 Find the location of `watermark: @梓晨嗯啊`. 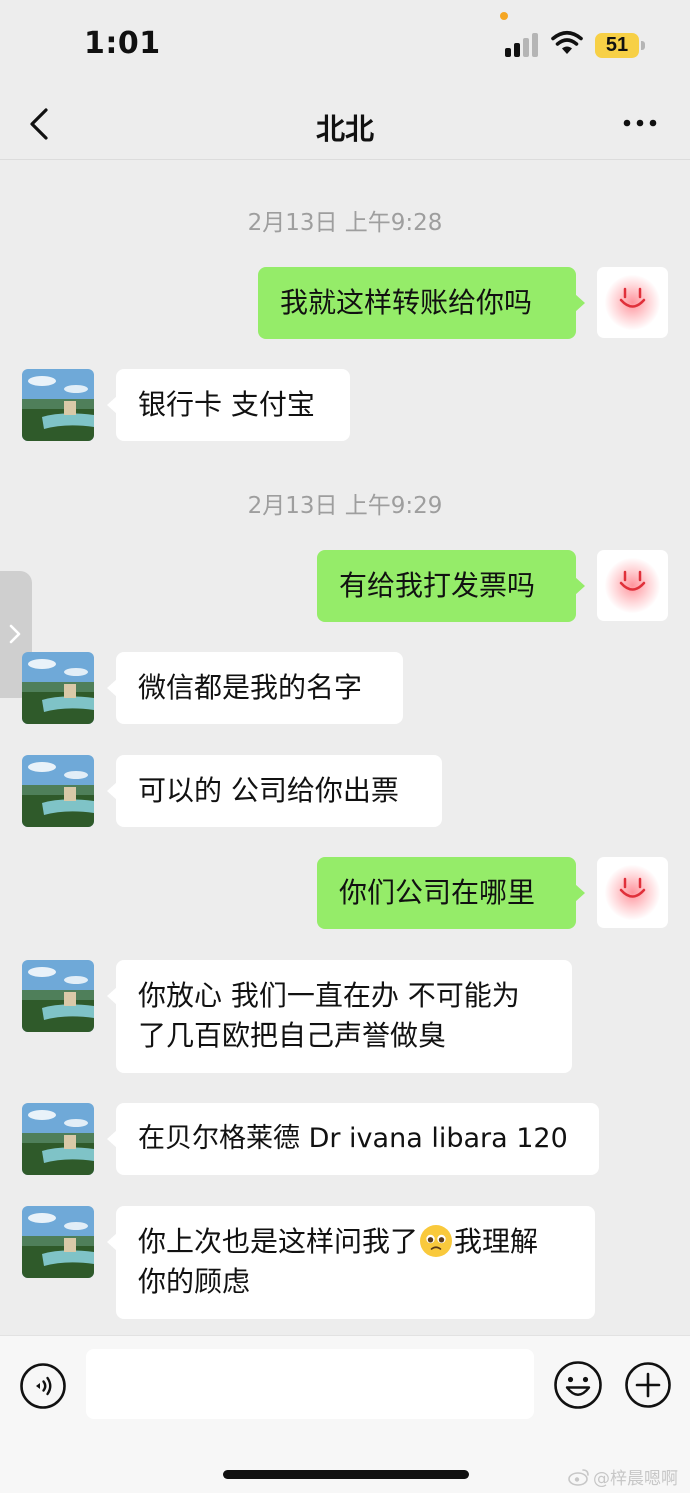

watermark: @梓晨嗯啊 is located at coordinates (623, 1476).